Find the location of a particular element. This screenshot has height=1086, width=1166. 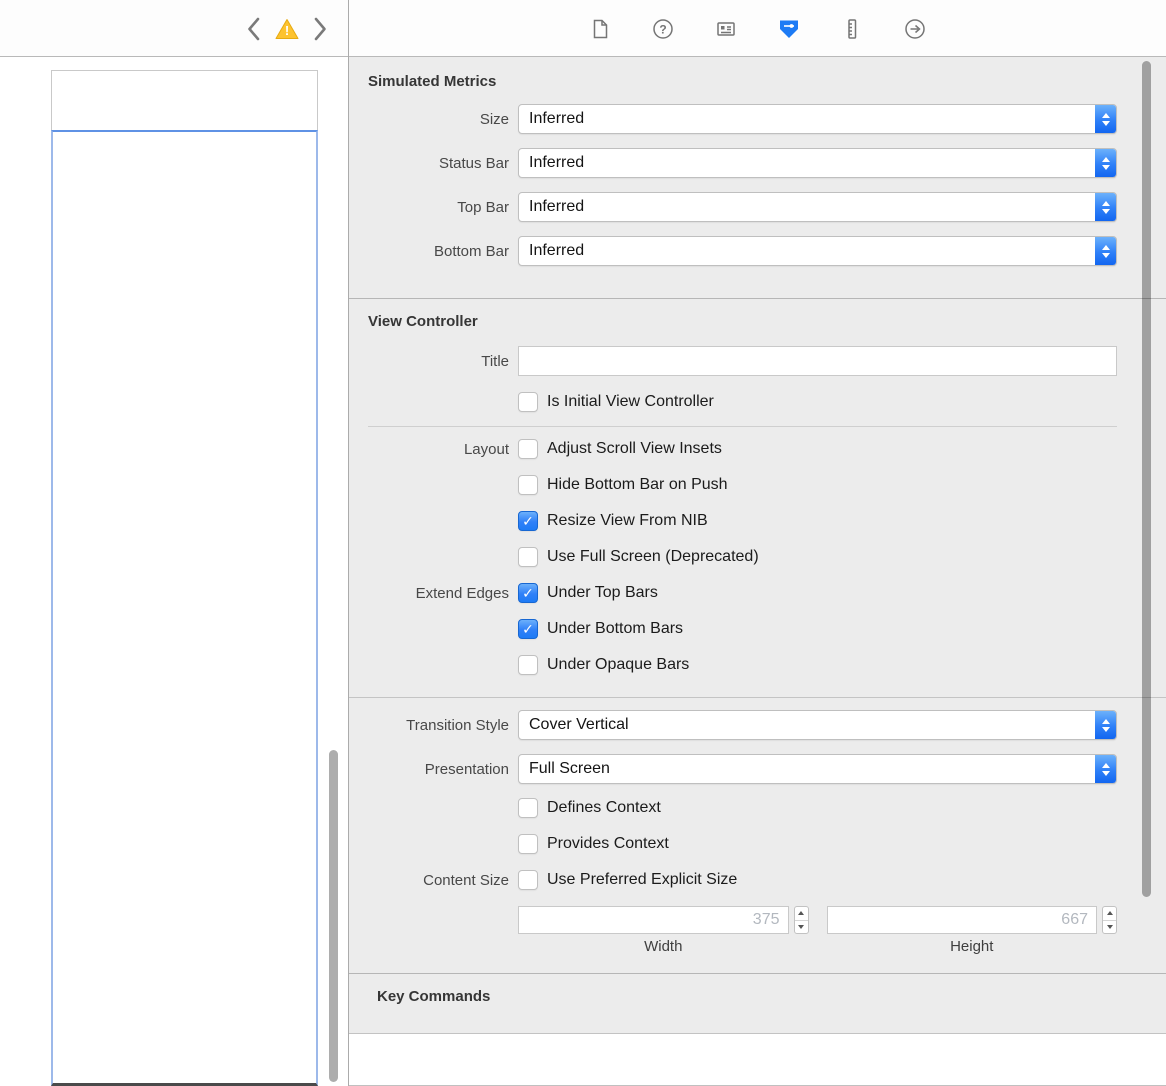

row-defines-context: Defines Context is located at coordinates (757, 808).